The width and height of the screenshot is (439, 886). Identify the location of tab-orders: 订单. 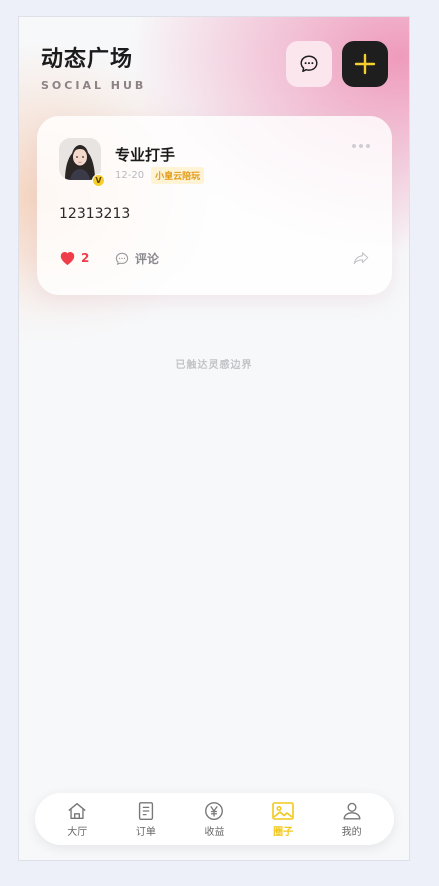
(146, 819).